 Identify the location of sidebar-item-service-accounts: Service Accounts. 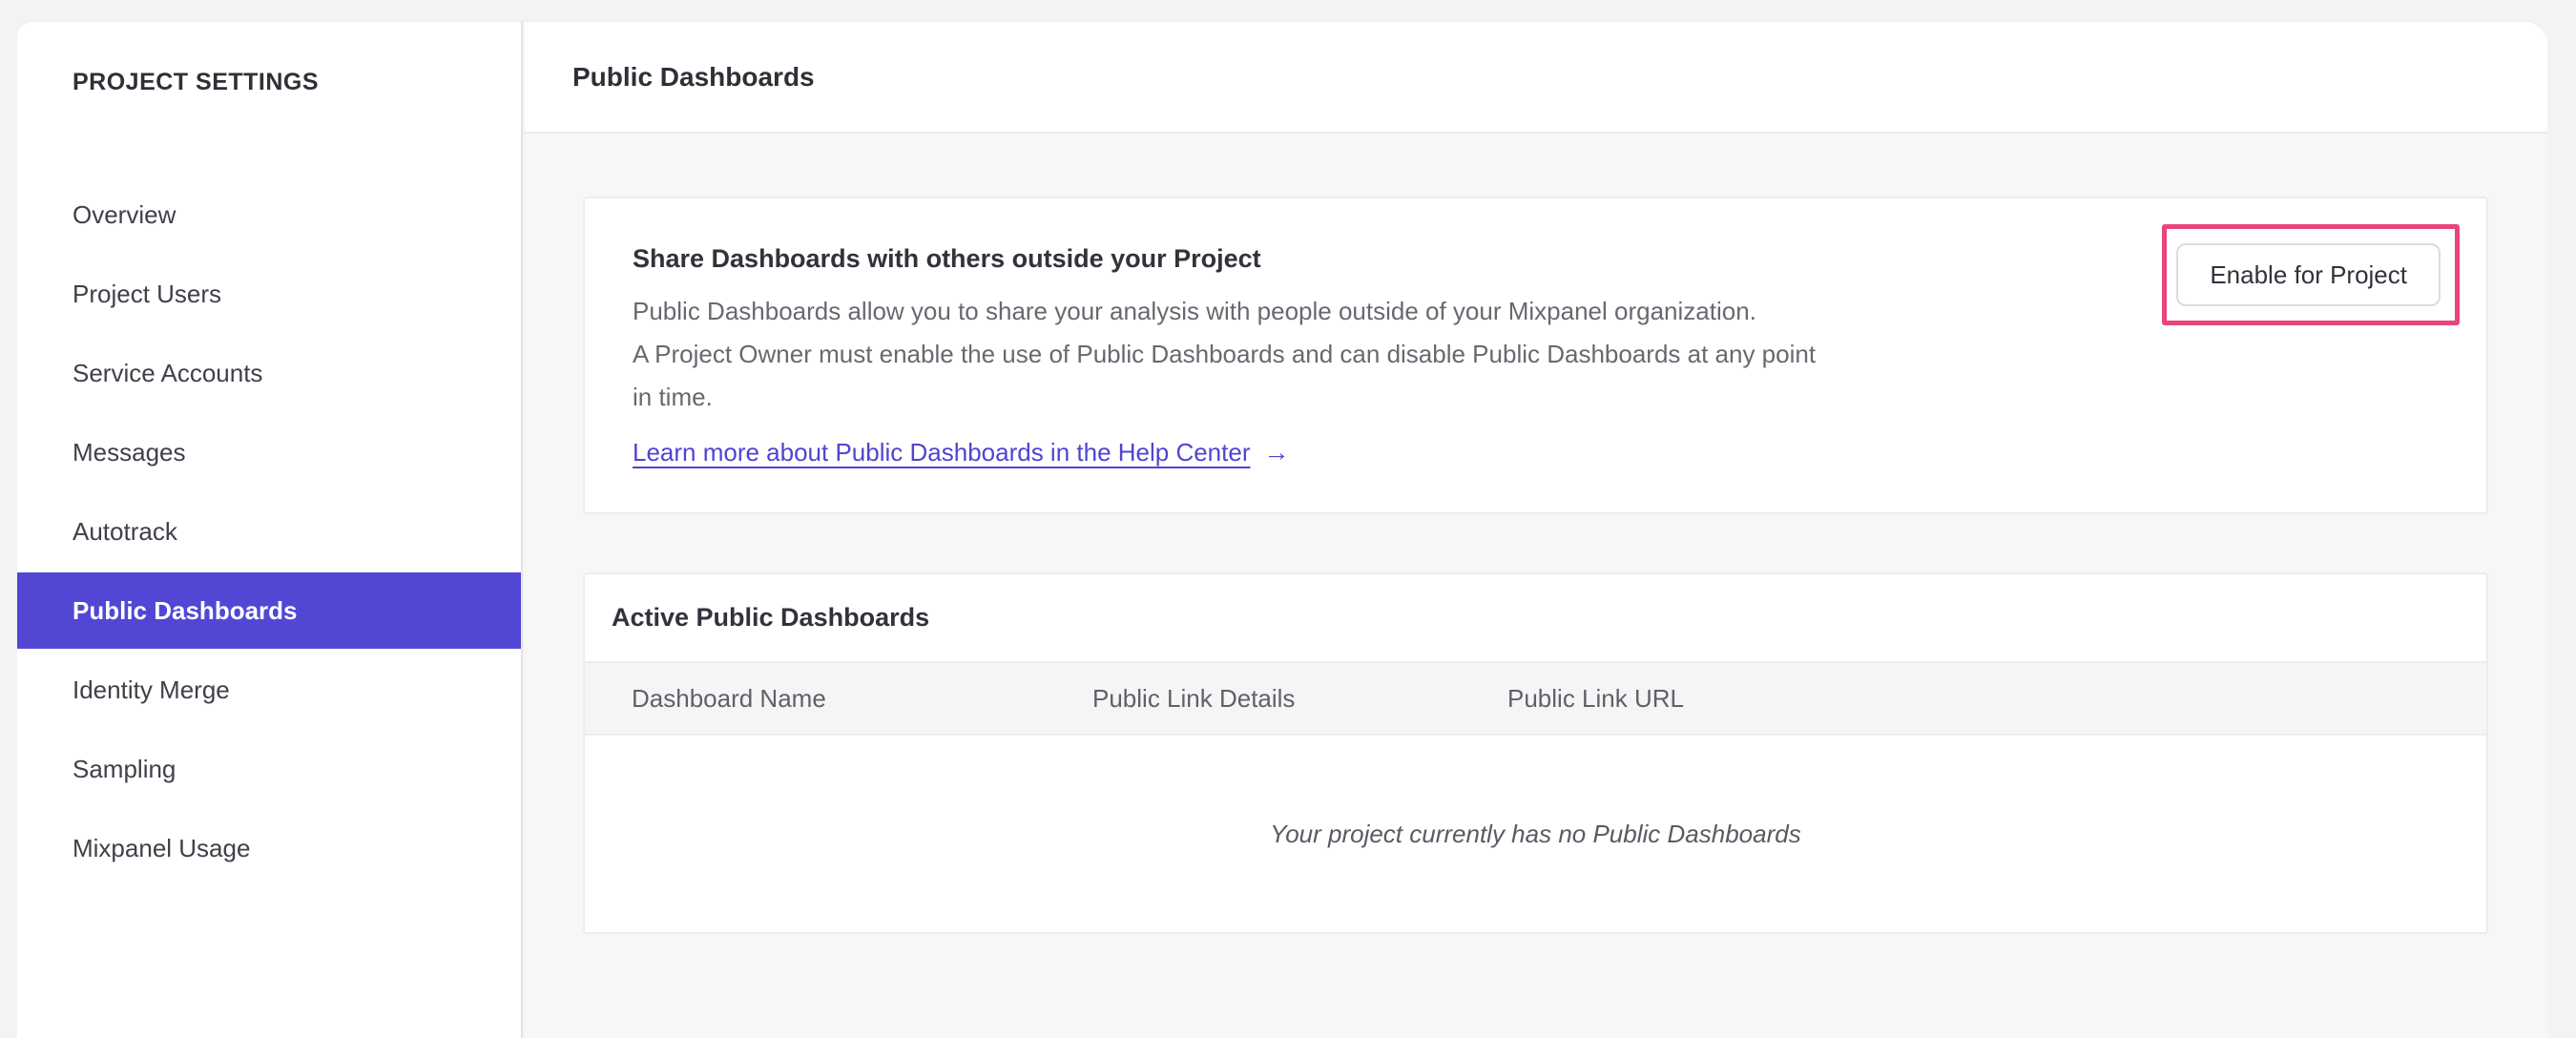
(269, 373).